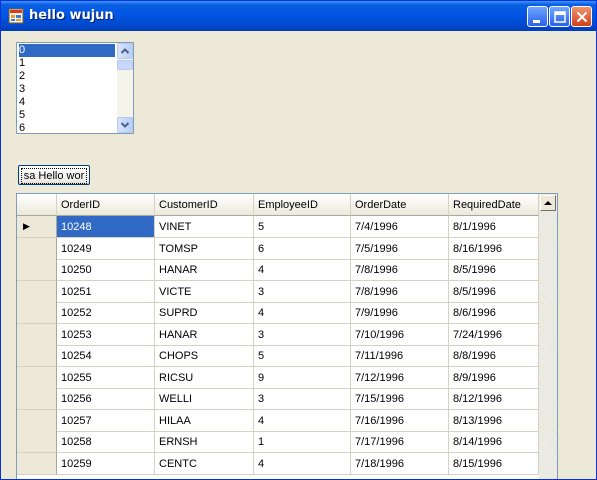 This screenshot has height=480, width=597. I want to click on app-icon, so click(16, 16).